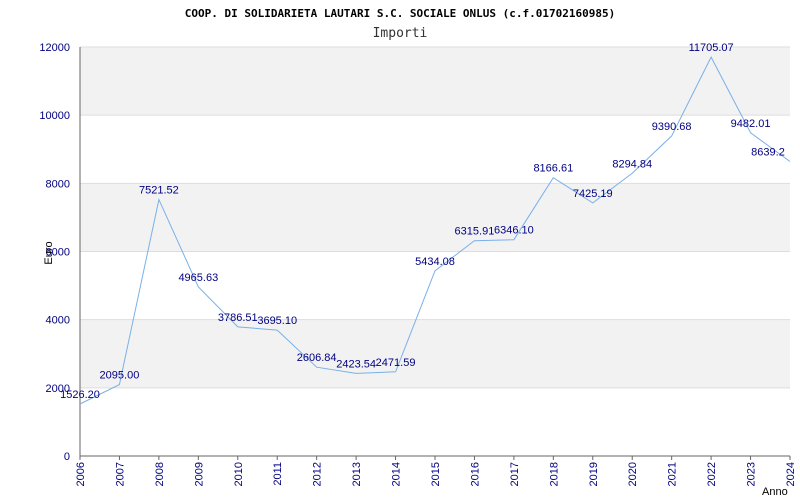 The height and width of the screenshot is (500, 800). I want to click on data-label: 9482.01, so click(751, 124).